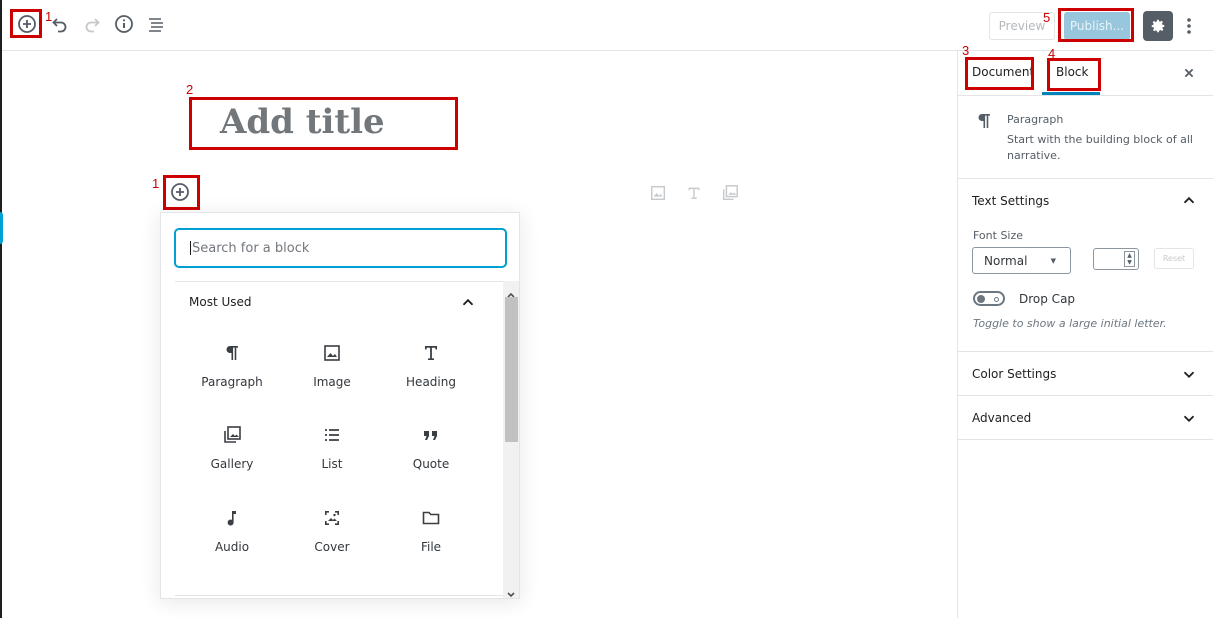 The width and height of the screenshot is (1213, 618). I want to click on text-settings-title: Text Settings, so click(1010, 201).